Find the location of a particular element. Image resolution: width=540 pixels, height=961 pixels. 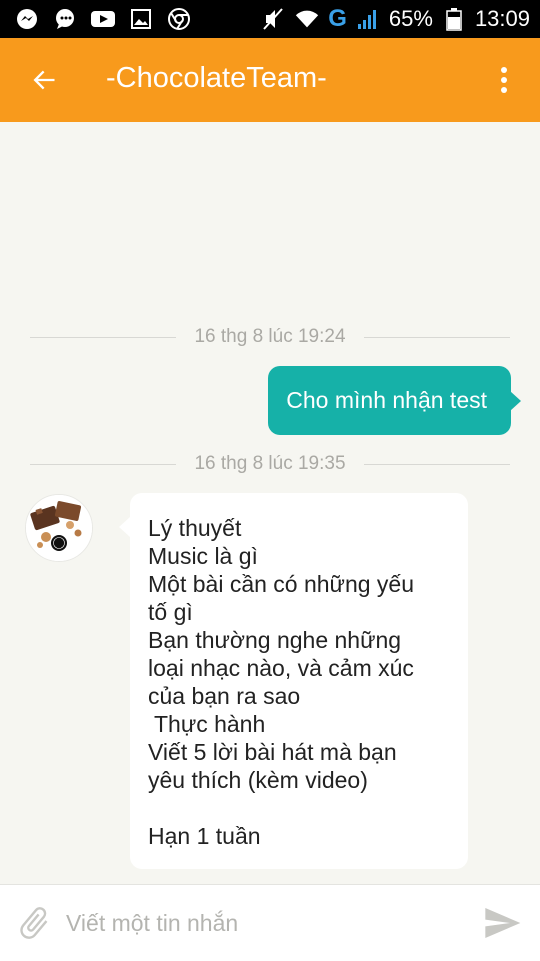

message-line: Music là gì is located at coordinates (203, 556).